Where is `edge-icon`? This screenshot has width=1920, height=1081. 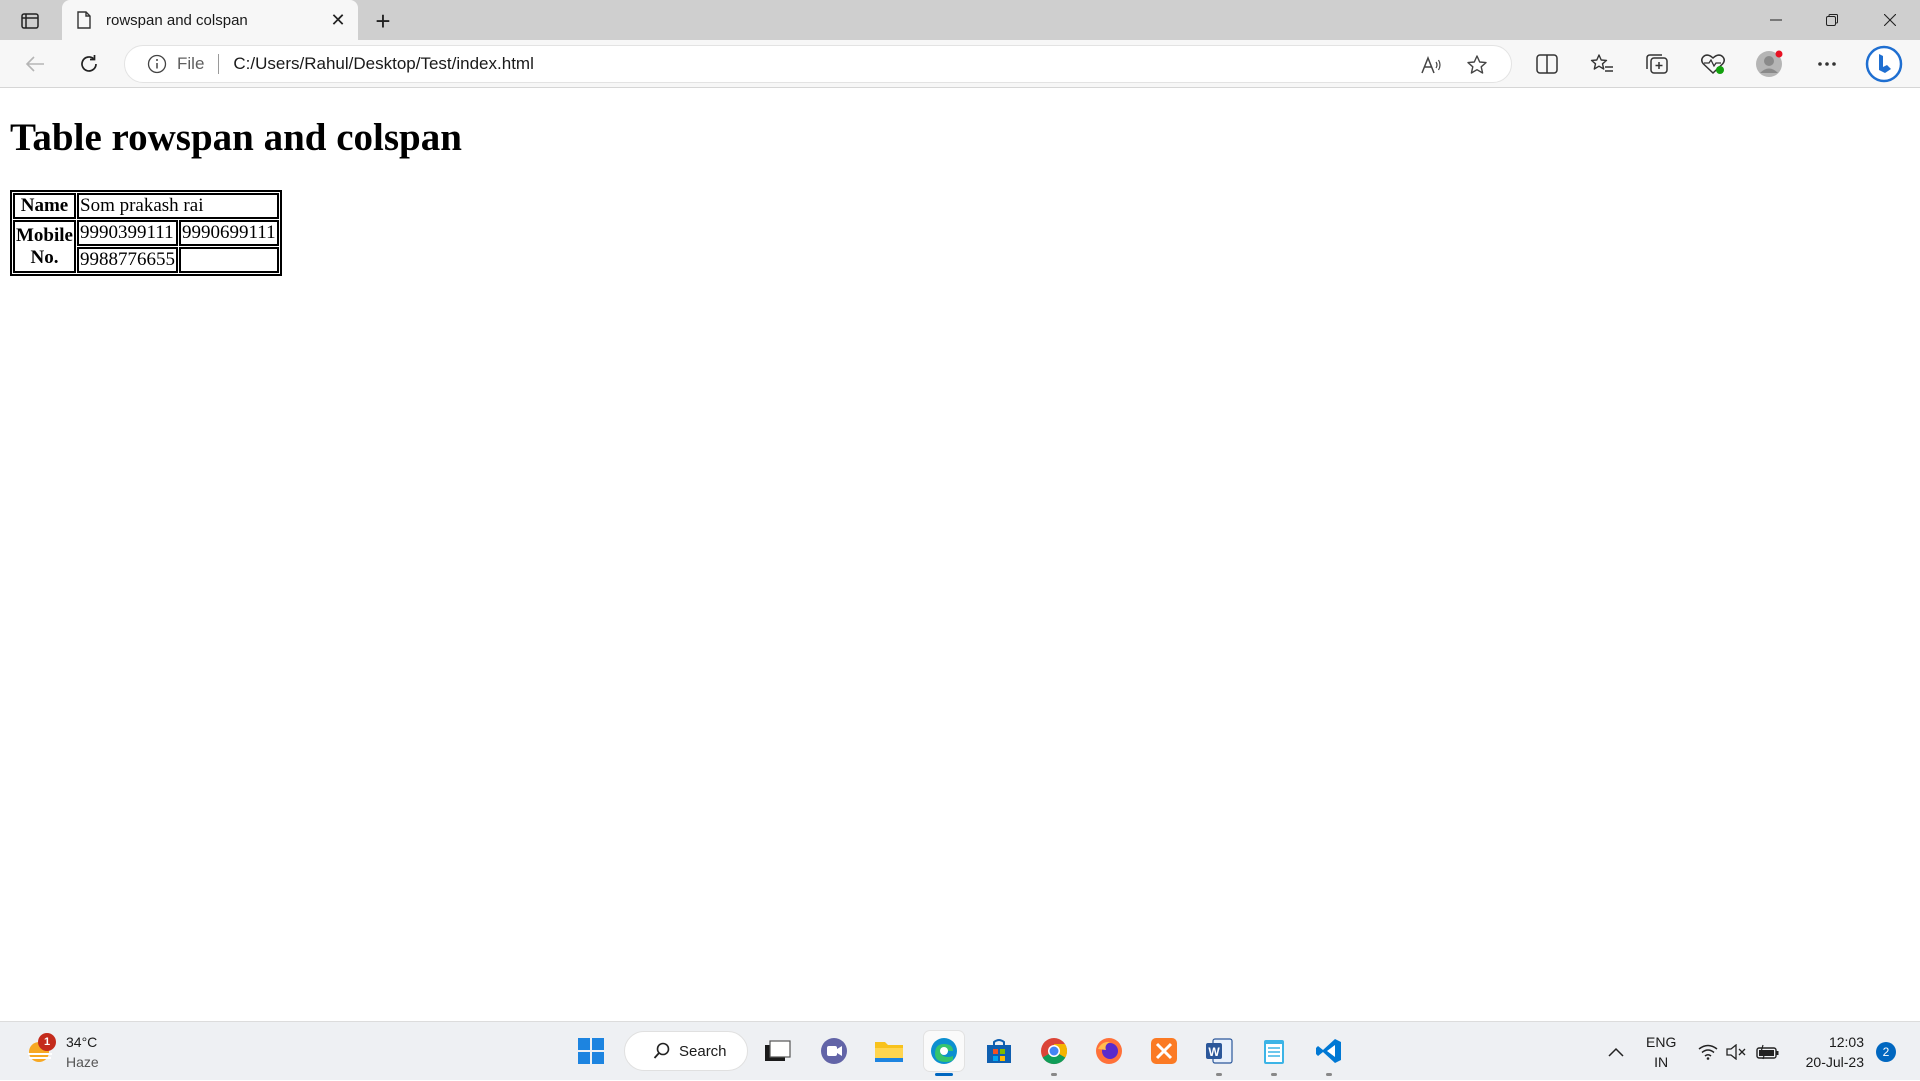 edge-icon is located at coordinates (944, 1051).